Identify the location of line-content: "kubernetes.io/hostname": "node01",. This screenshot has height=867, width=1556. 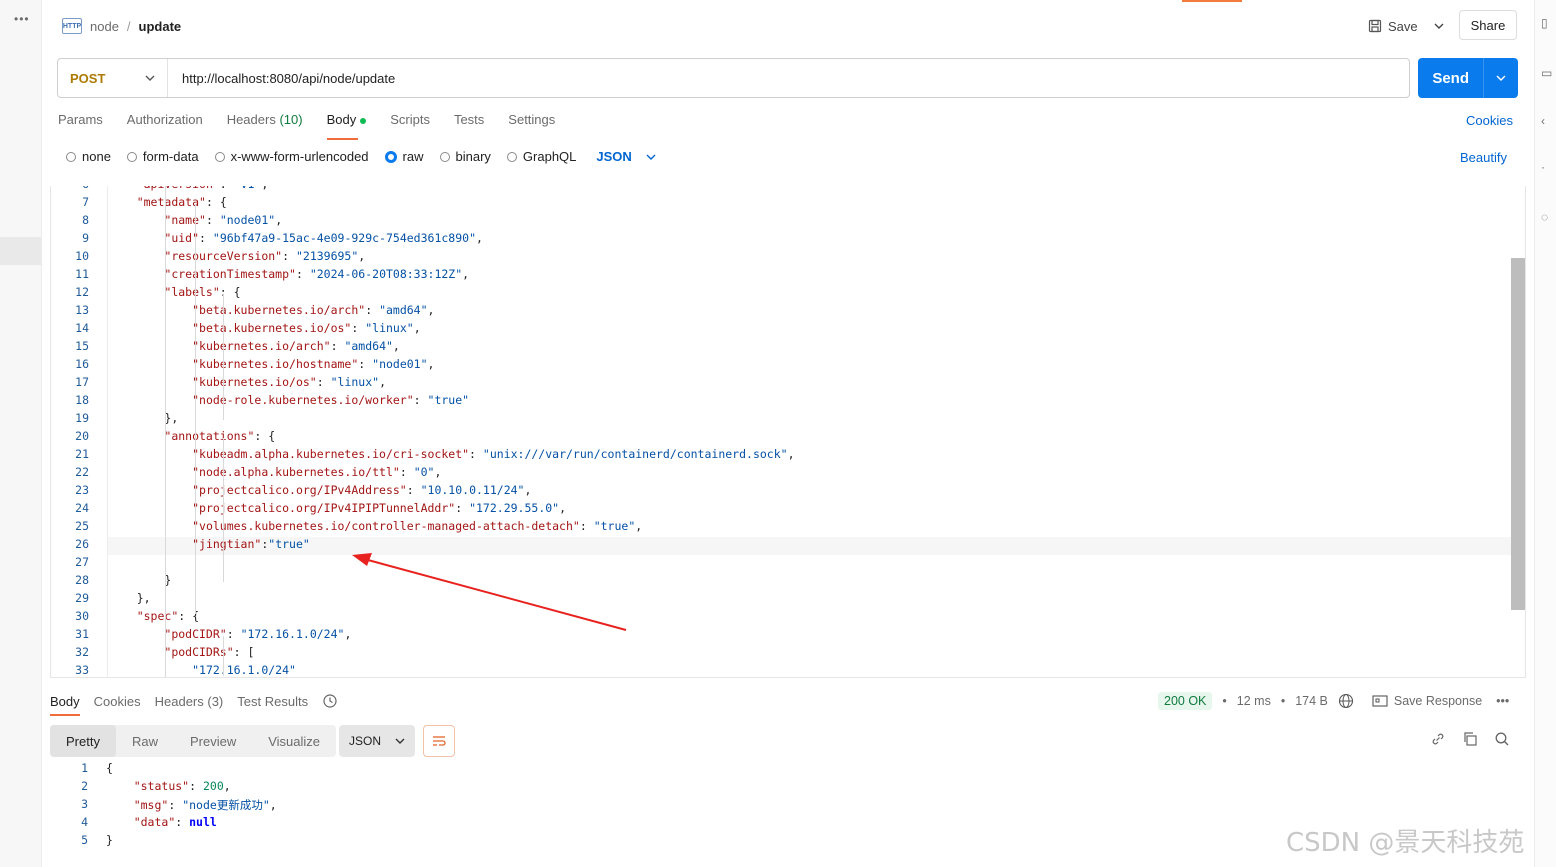
(271, 364).